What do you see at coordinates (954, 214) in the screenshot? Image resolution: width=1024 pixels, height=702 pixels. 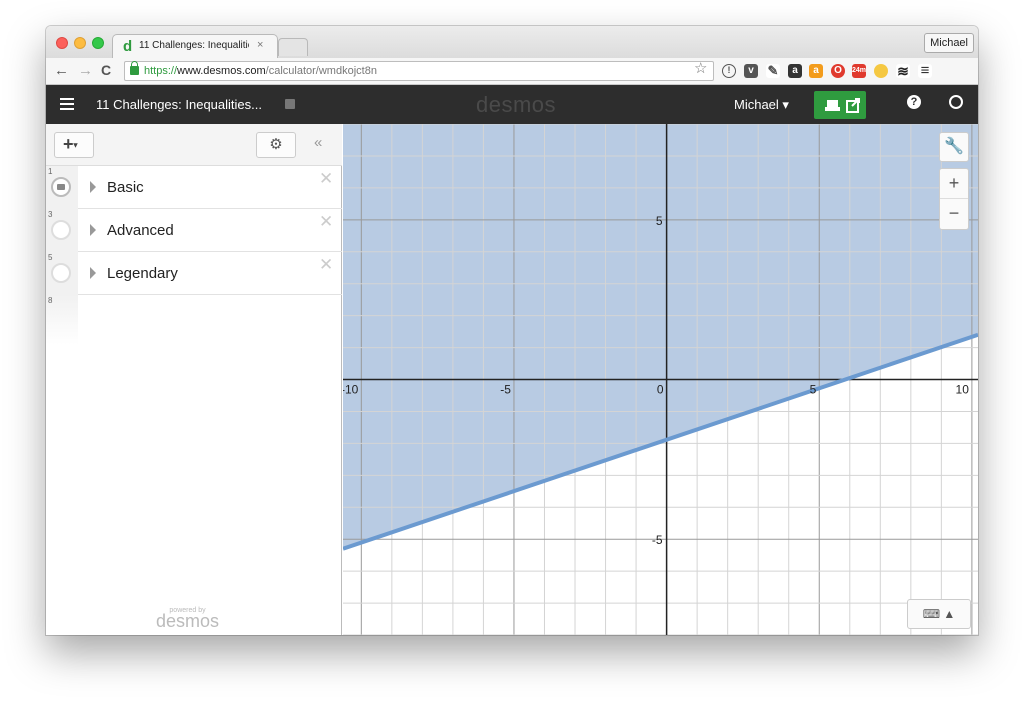 I see `zoom-out-button: −` at bounding box center [954, 214].